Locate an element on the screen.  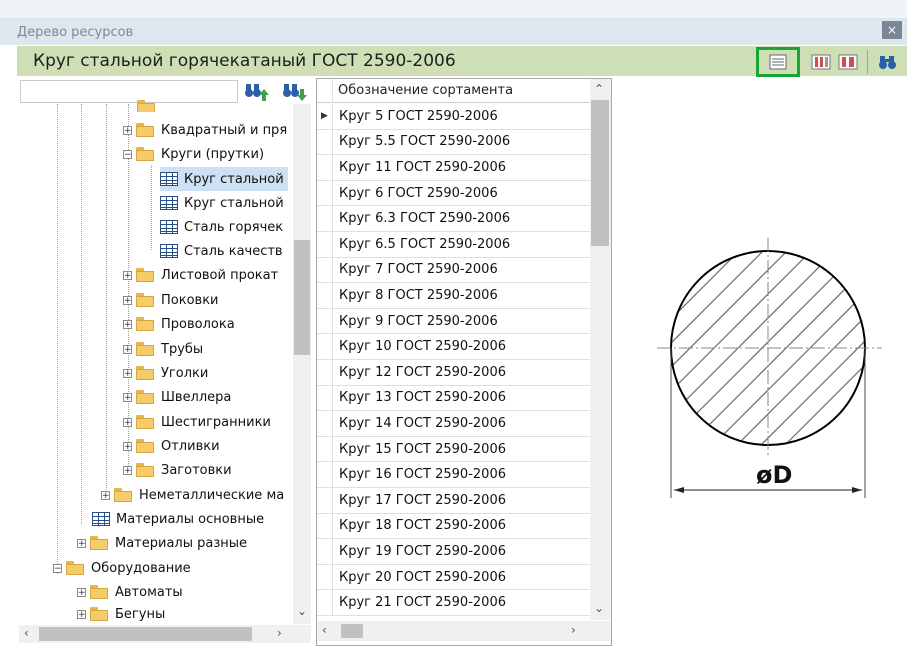
tree-item: + Автоматы is located at coordinates (130, 592).